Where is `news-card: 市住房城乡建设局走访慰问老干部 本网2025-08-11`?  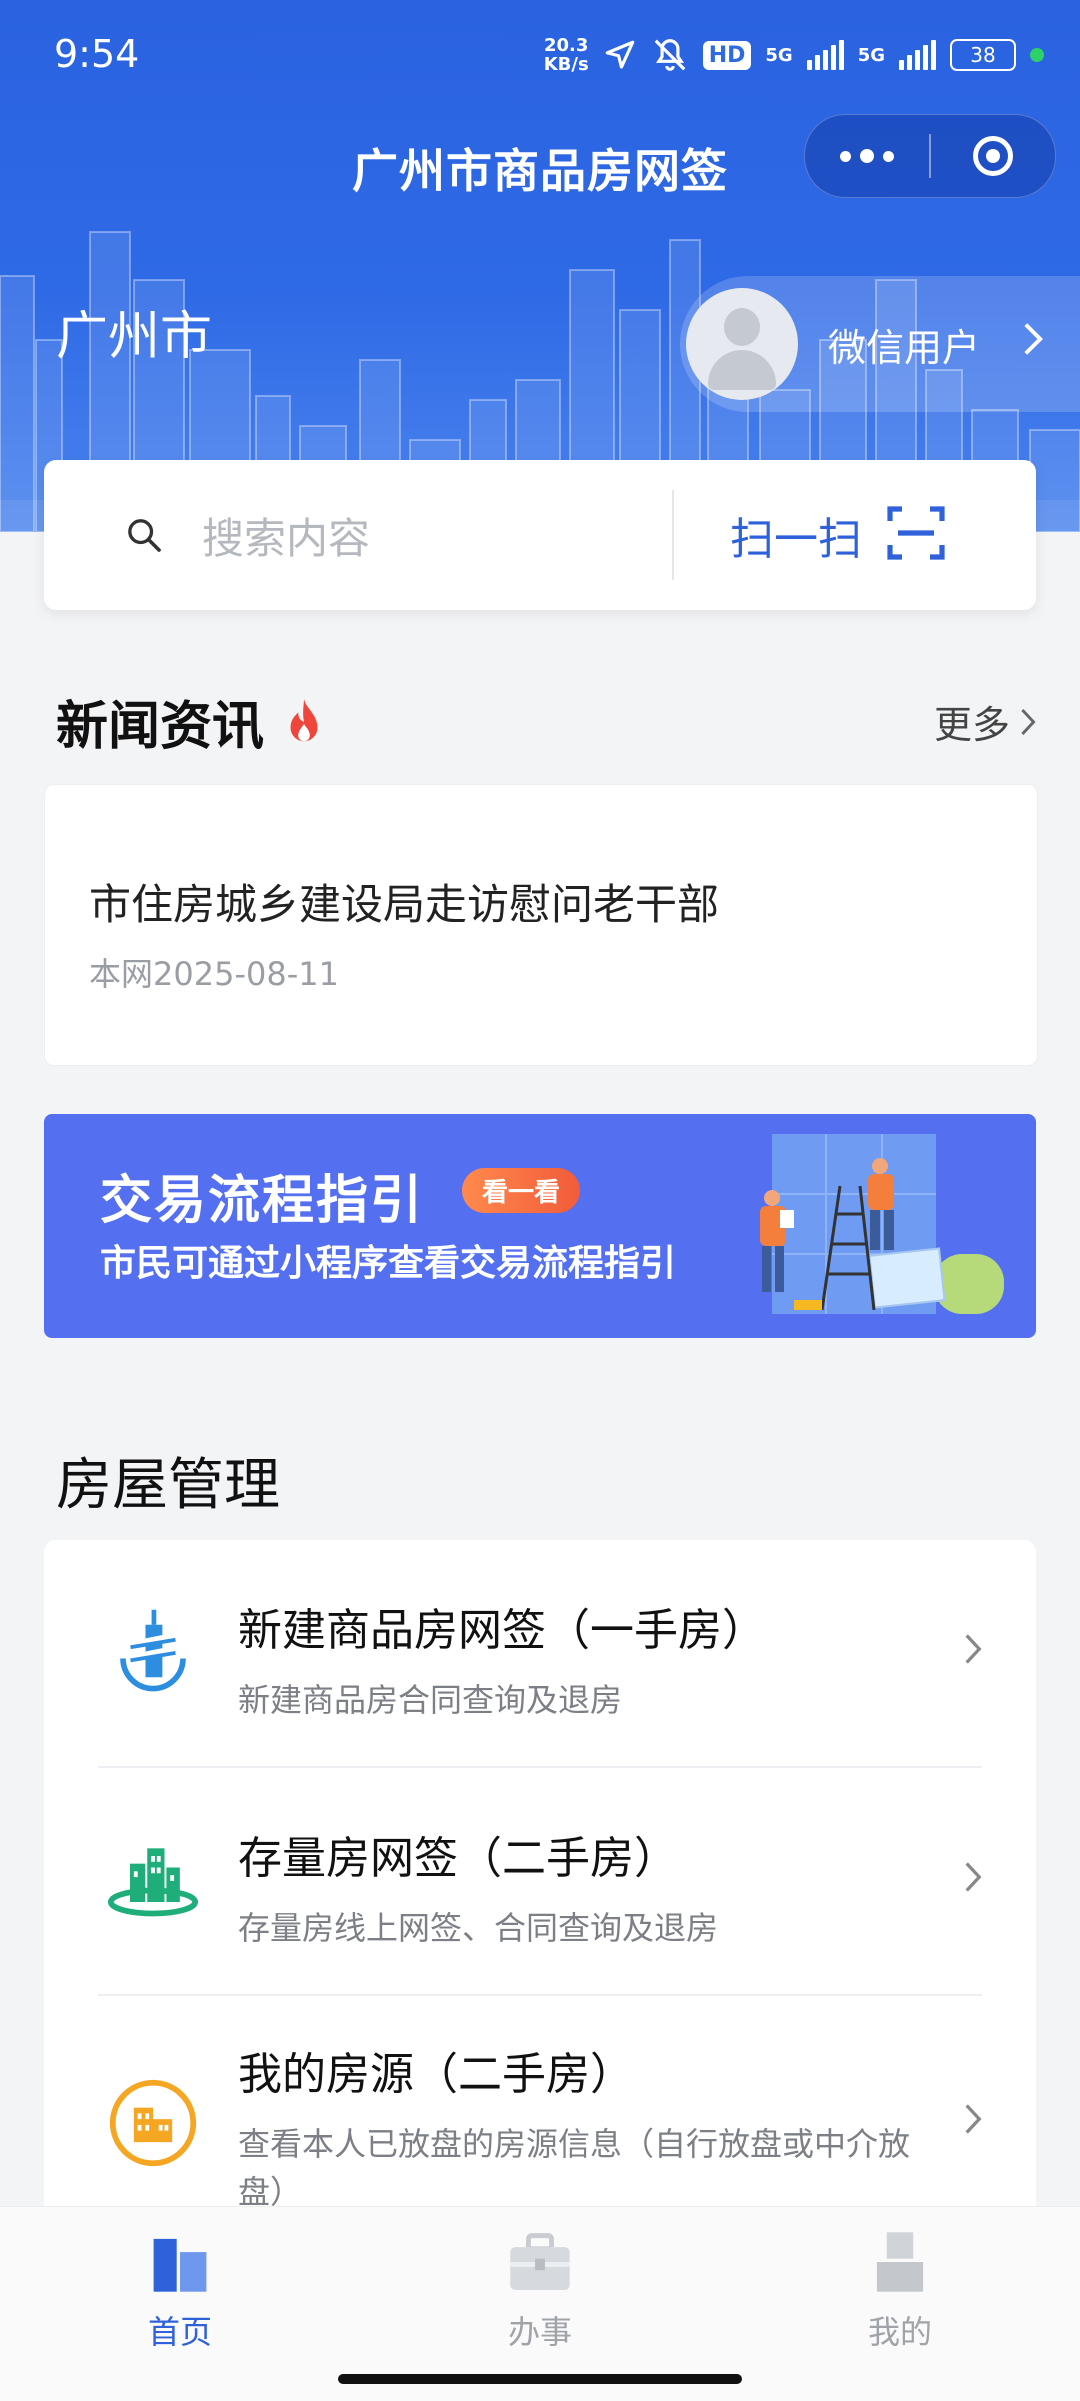
news-card: 市住房城乡建设局走访慰问老干部 本网2025-08-11 is located at coordinates (541, 925).